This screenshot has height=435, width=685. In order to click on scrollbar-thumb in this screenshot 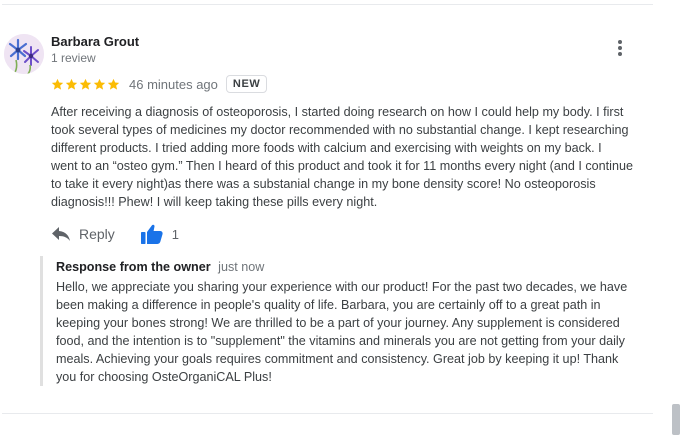, I will do `click(676, 419)`.